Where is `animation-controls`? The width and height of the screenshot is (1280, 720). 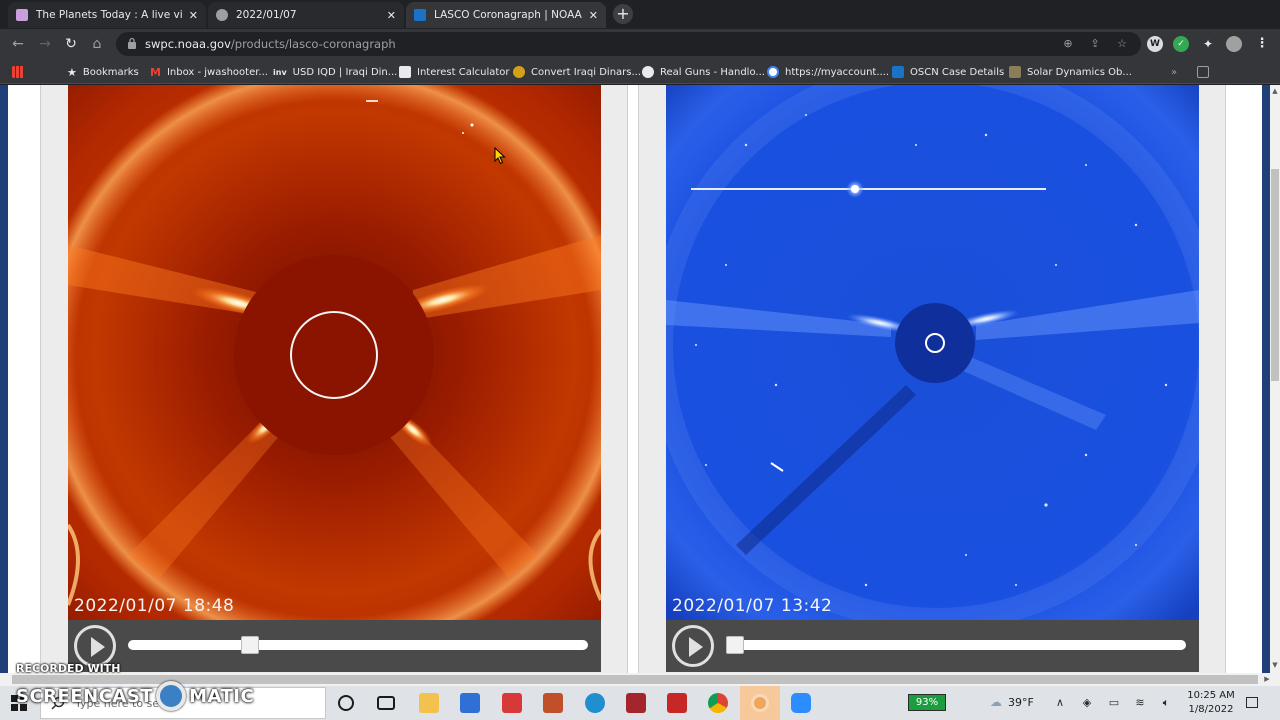
animation-controls is located at coordinates (932, 646).